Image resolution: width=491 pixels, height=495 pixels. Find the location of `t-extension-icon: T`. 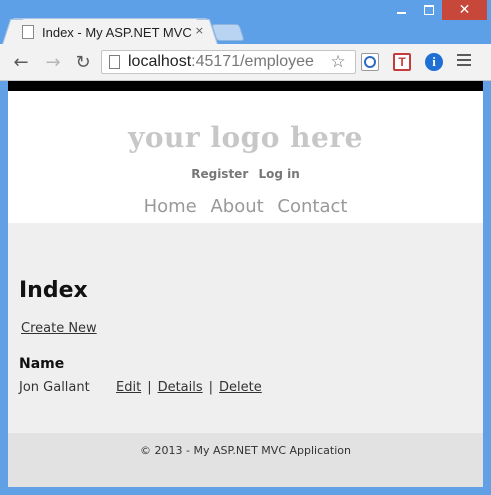

t-extension-icon: T is located at coordinates (402, 62).